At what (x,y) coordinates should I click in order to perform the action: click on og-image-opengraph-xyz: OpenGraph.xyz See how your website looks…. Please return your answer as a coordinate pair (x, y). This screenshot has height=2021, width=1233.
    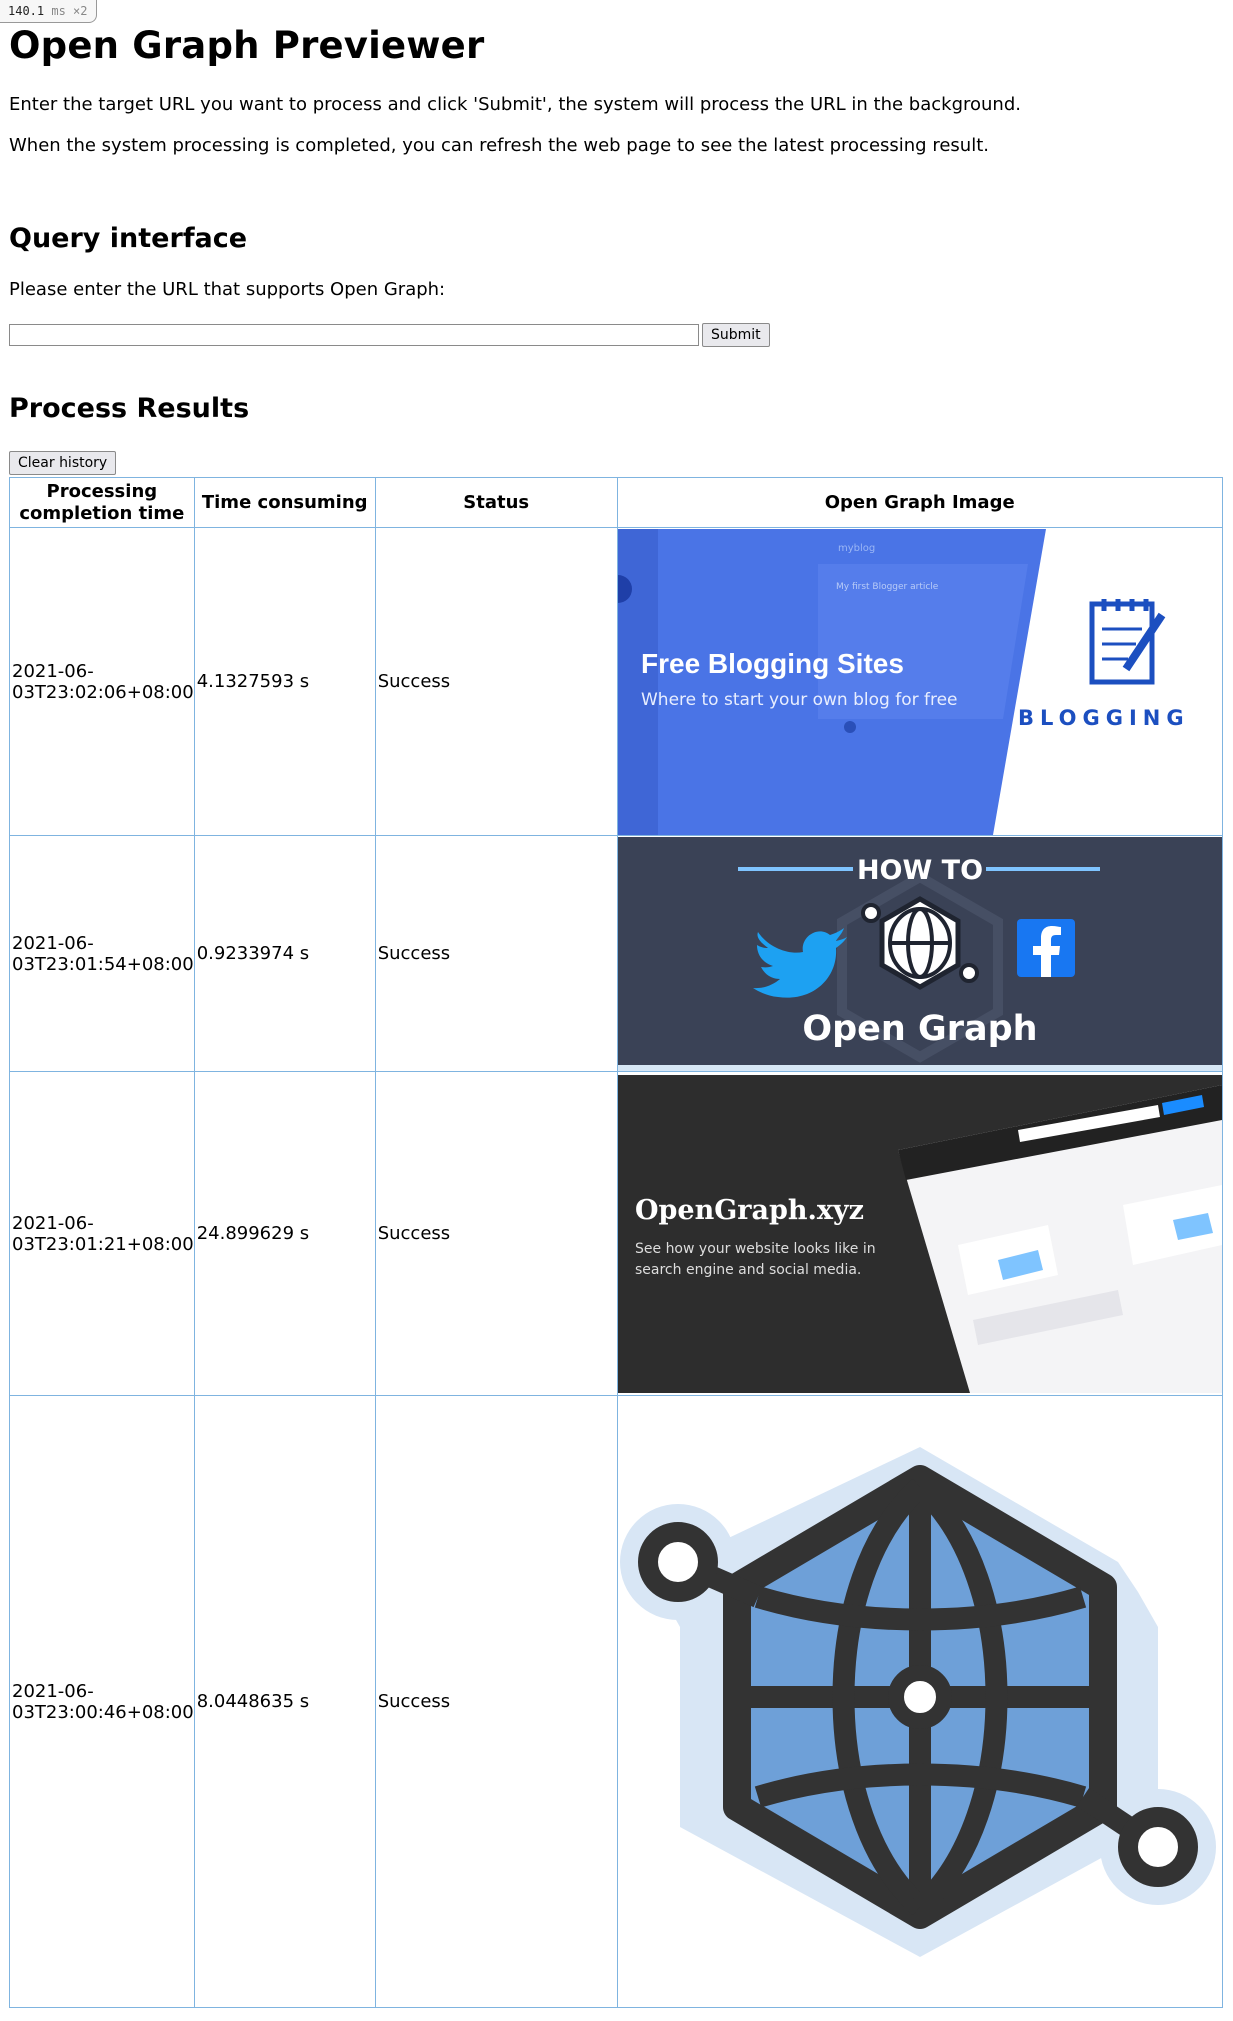
    Looking at the image, I should click on (919, 1233).